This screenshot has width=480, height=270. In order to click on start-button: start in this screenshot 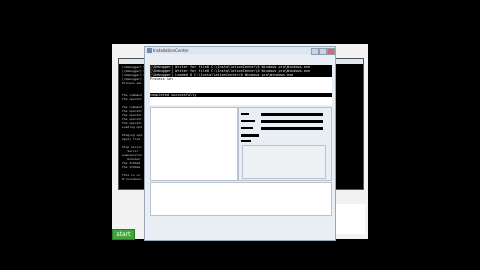, I will do `click(123, 234)`.